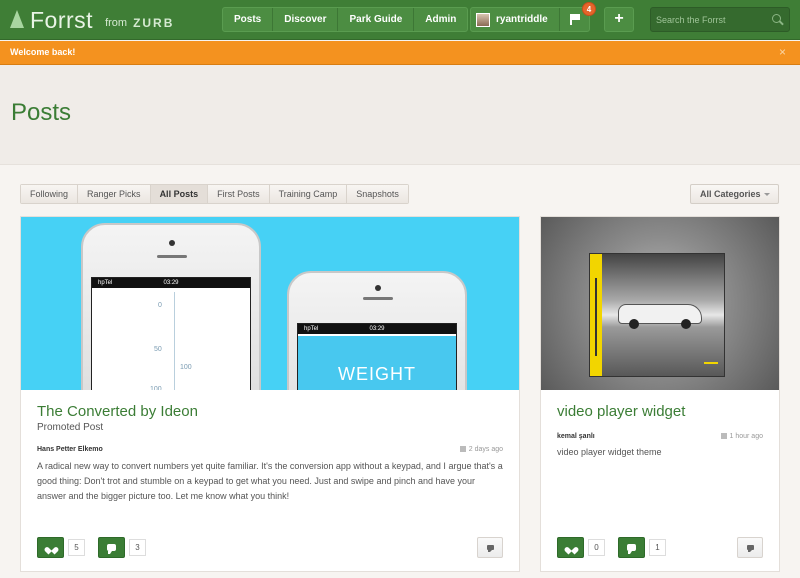 The width and height of the screenshot is (800, 578). I want to click on flag-icon, so click(574, 19).